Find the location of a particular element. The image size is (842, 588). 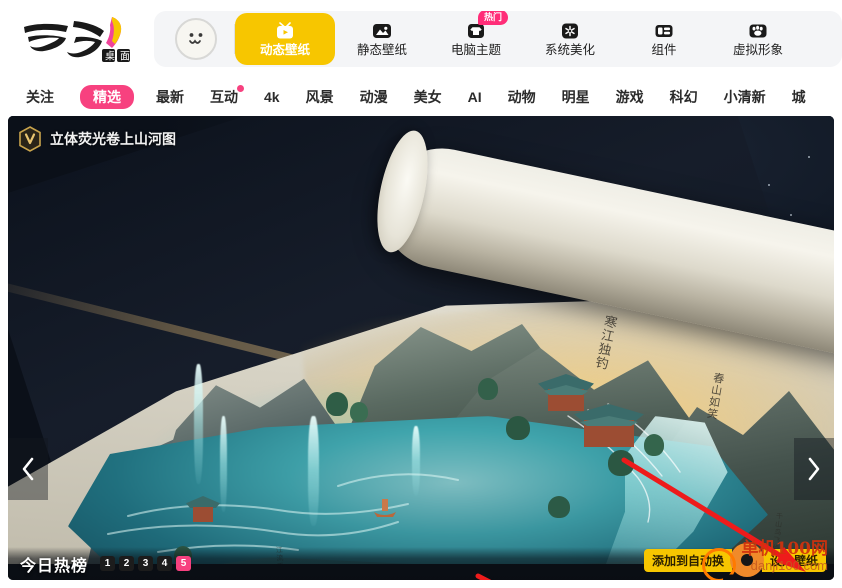

tab-guanzhu: 关注 is located at coordinates (40, 97).